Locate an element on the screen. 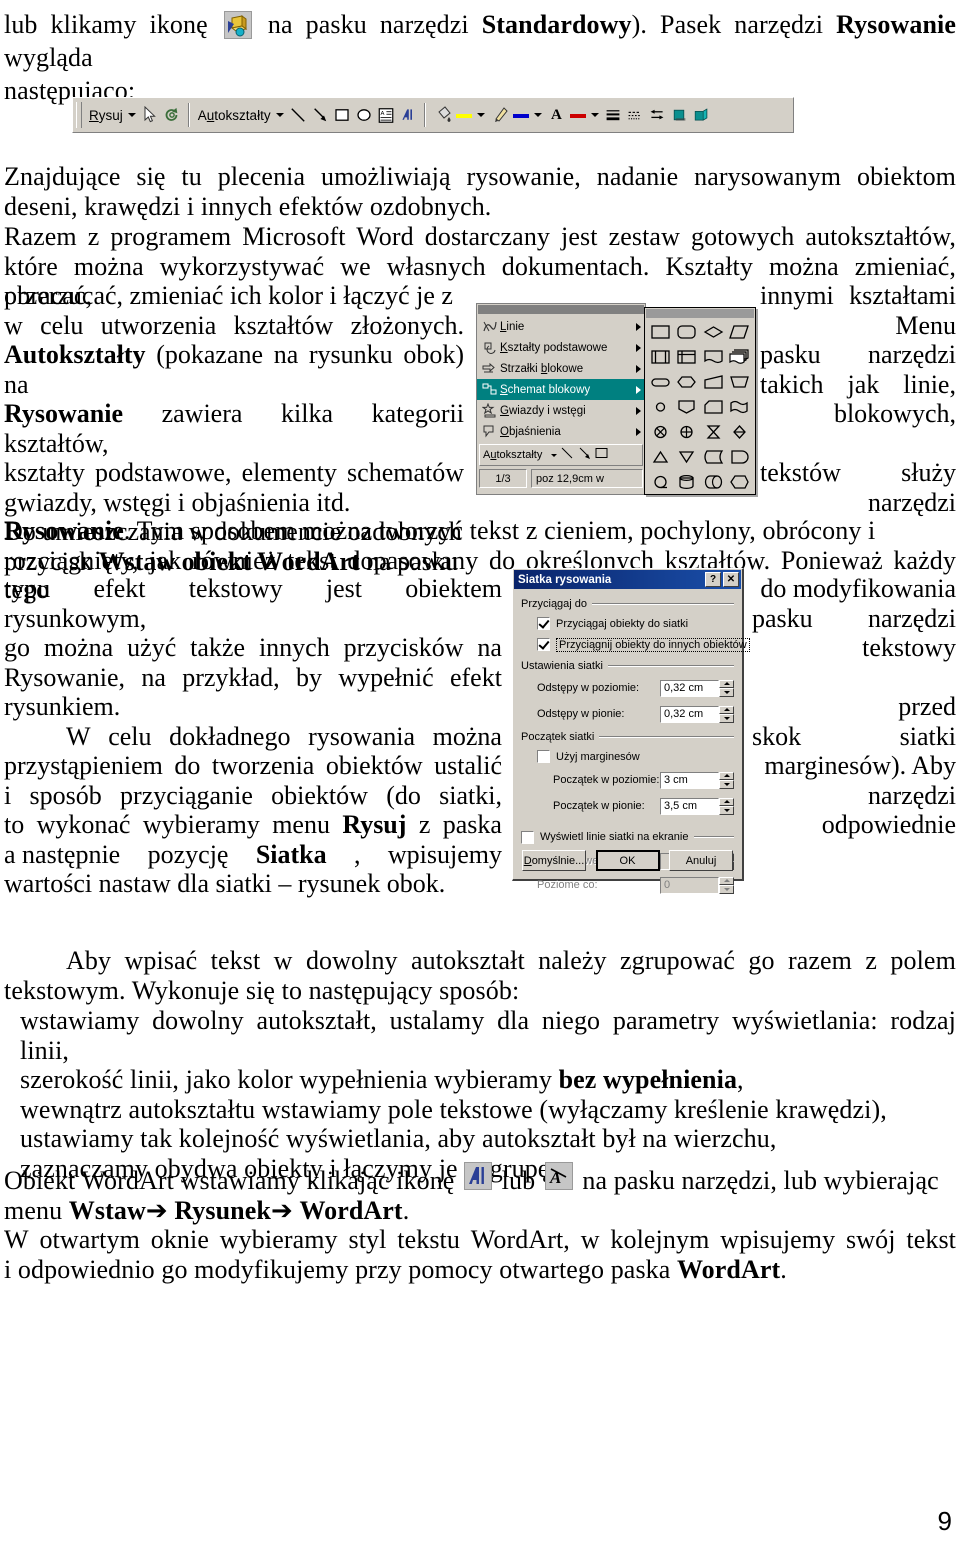 The width and height of the screenshot is (960, 1545). free-rotate-icon is located at coordinates (172, 115).